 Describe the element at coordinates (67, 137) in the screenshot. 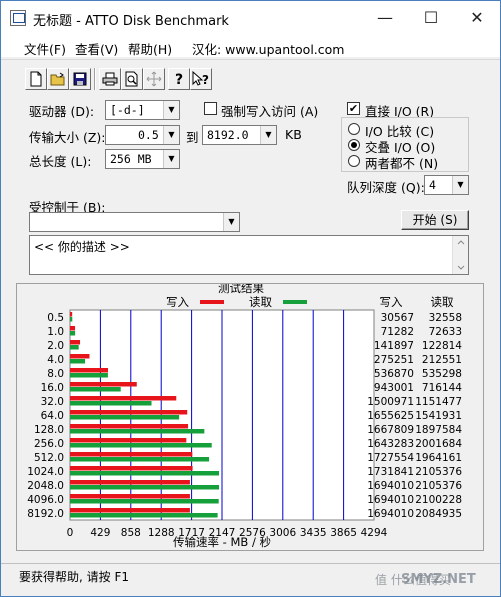

I see `transfer-size-label: 传输大小 (Z):` at that location.